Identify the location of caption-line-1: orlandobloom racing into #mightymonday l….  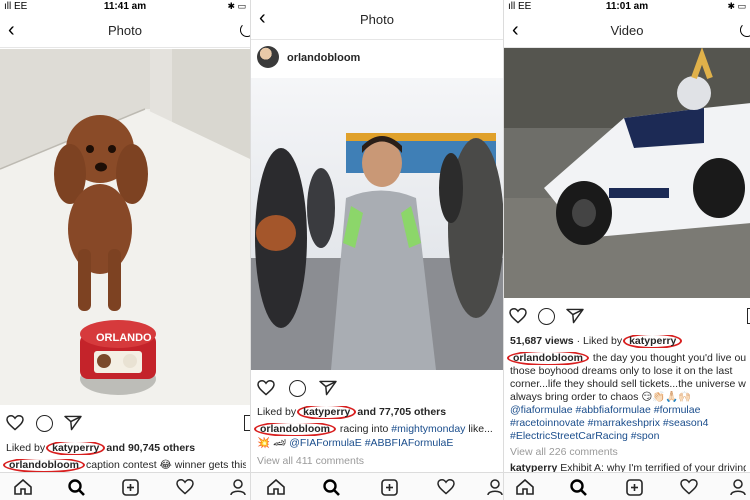
(376, 429).